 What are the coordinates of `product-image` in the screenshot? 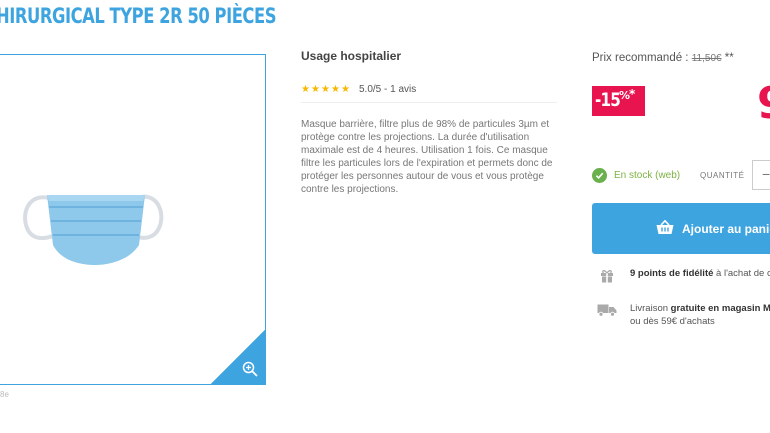 It's located at (93, 229).